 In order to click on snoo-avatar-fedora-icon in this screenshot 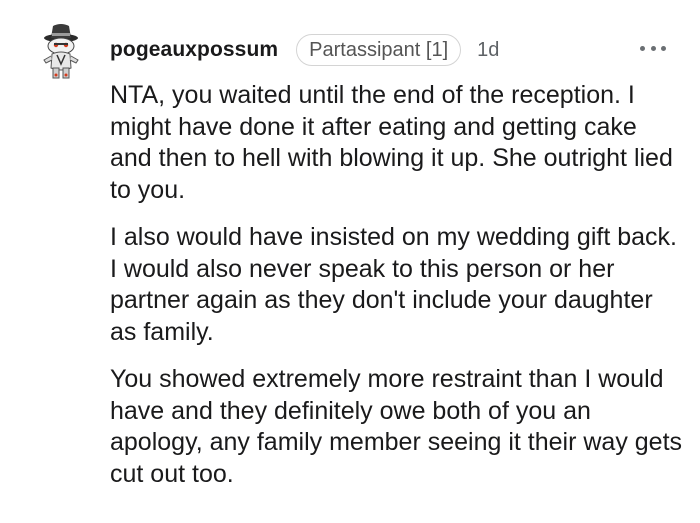, I will do `click(61, 51)`.